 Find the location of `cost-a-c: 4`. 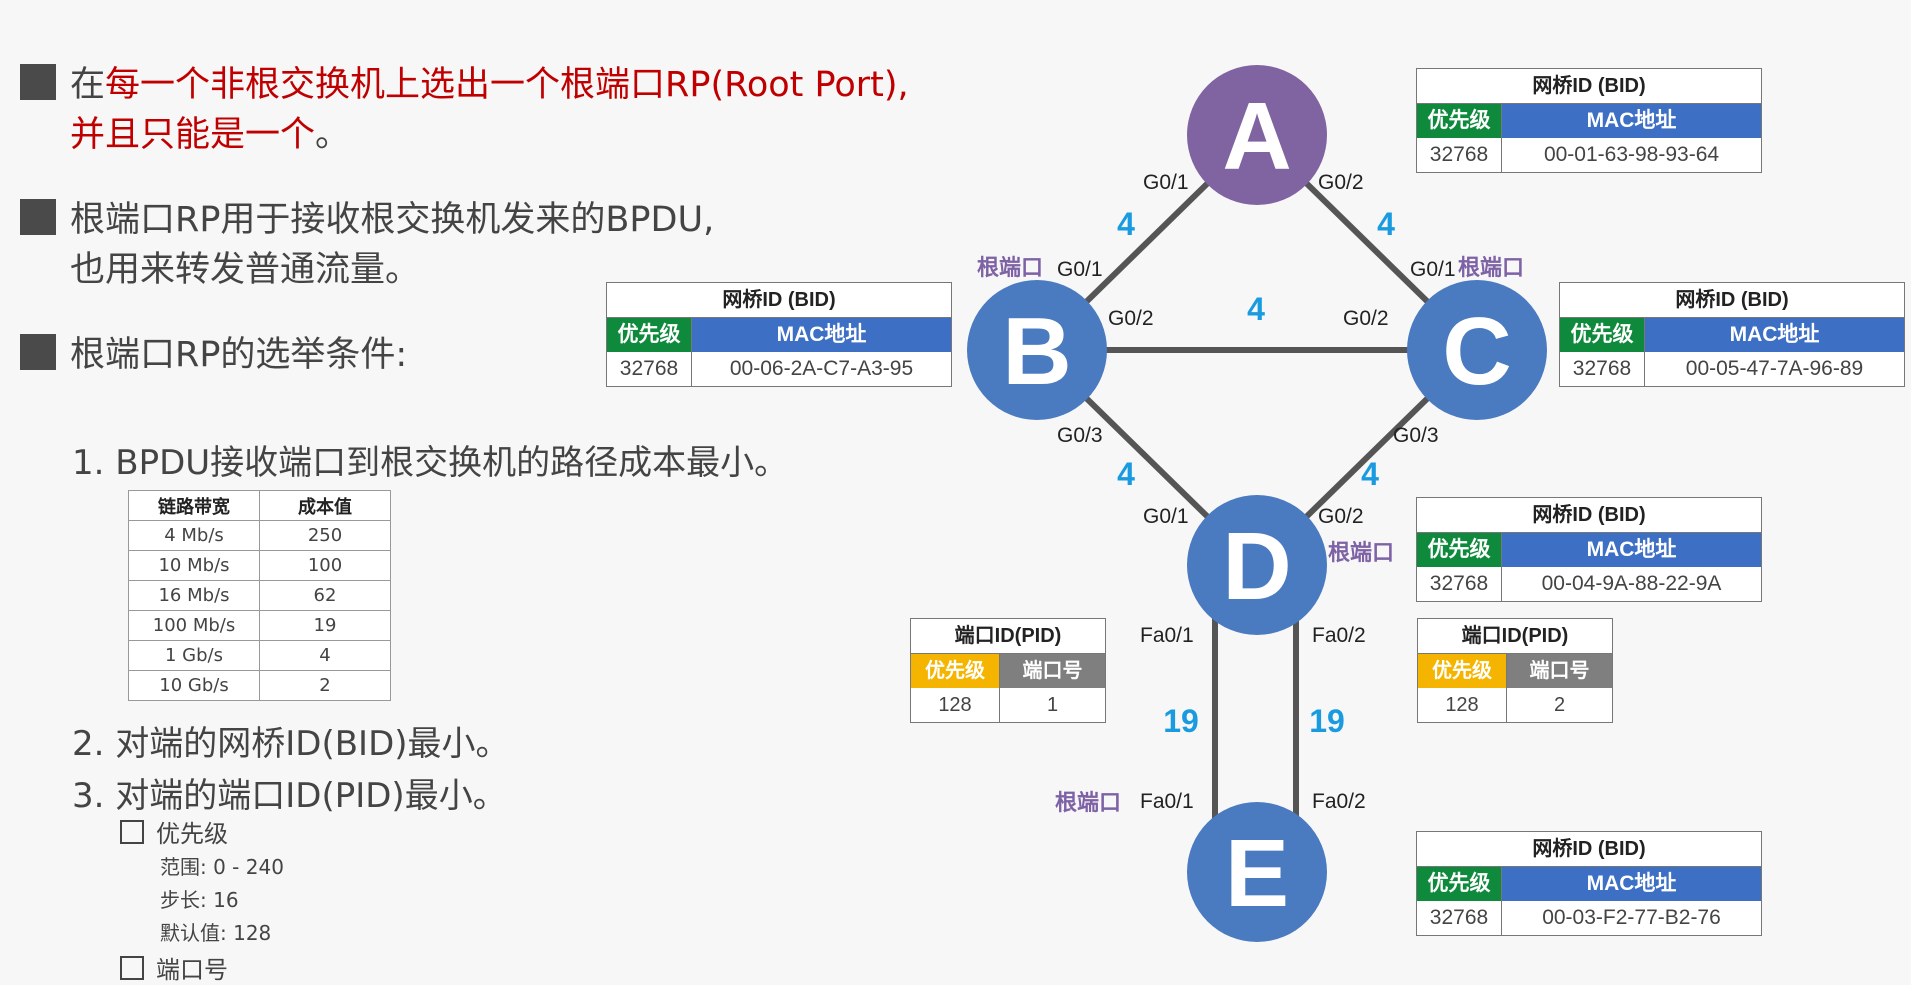

cost-a-c: 4 is located at coordinates (1386, 224).